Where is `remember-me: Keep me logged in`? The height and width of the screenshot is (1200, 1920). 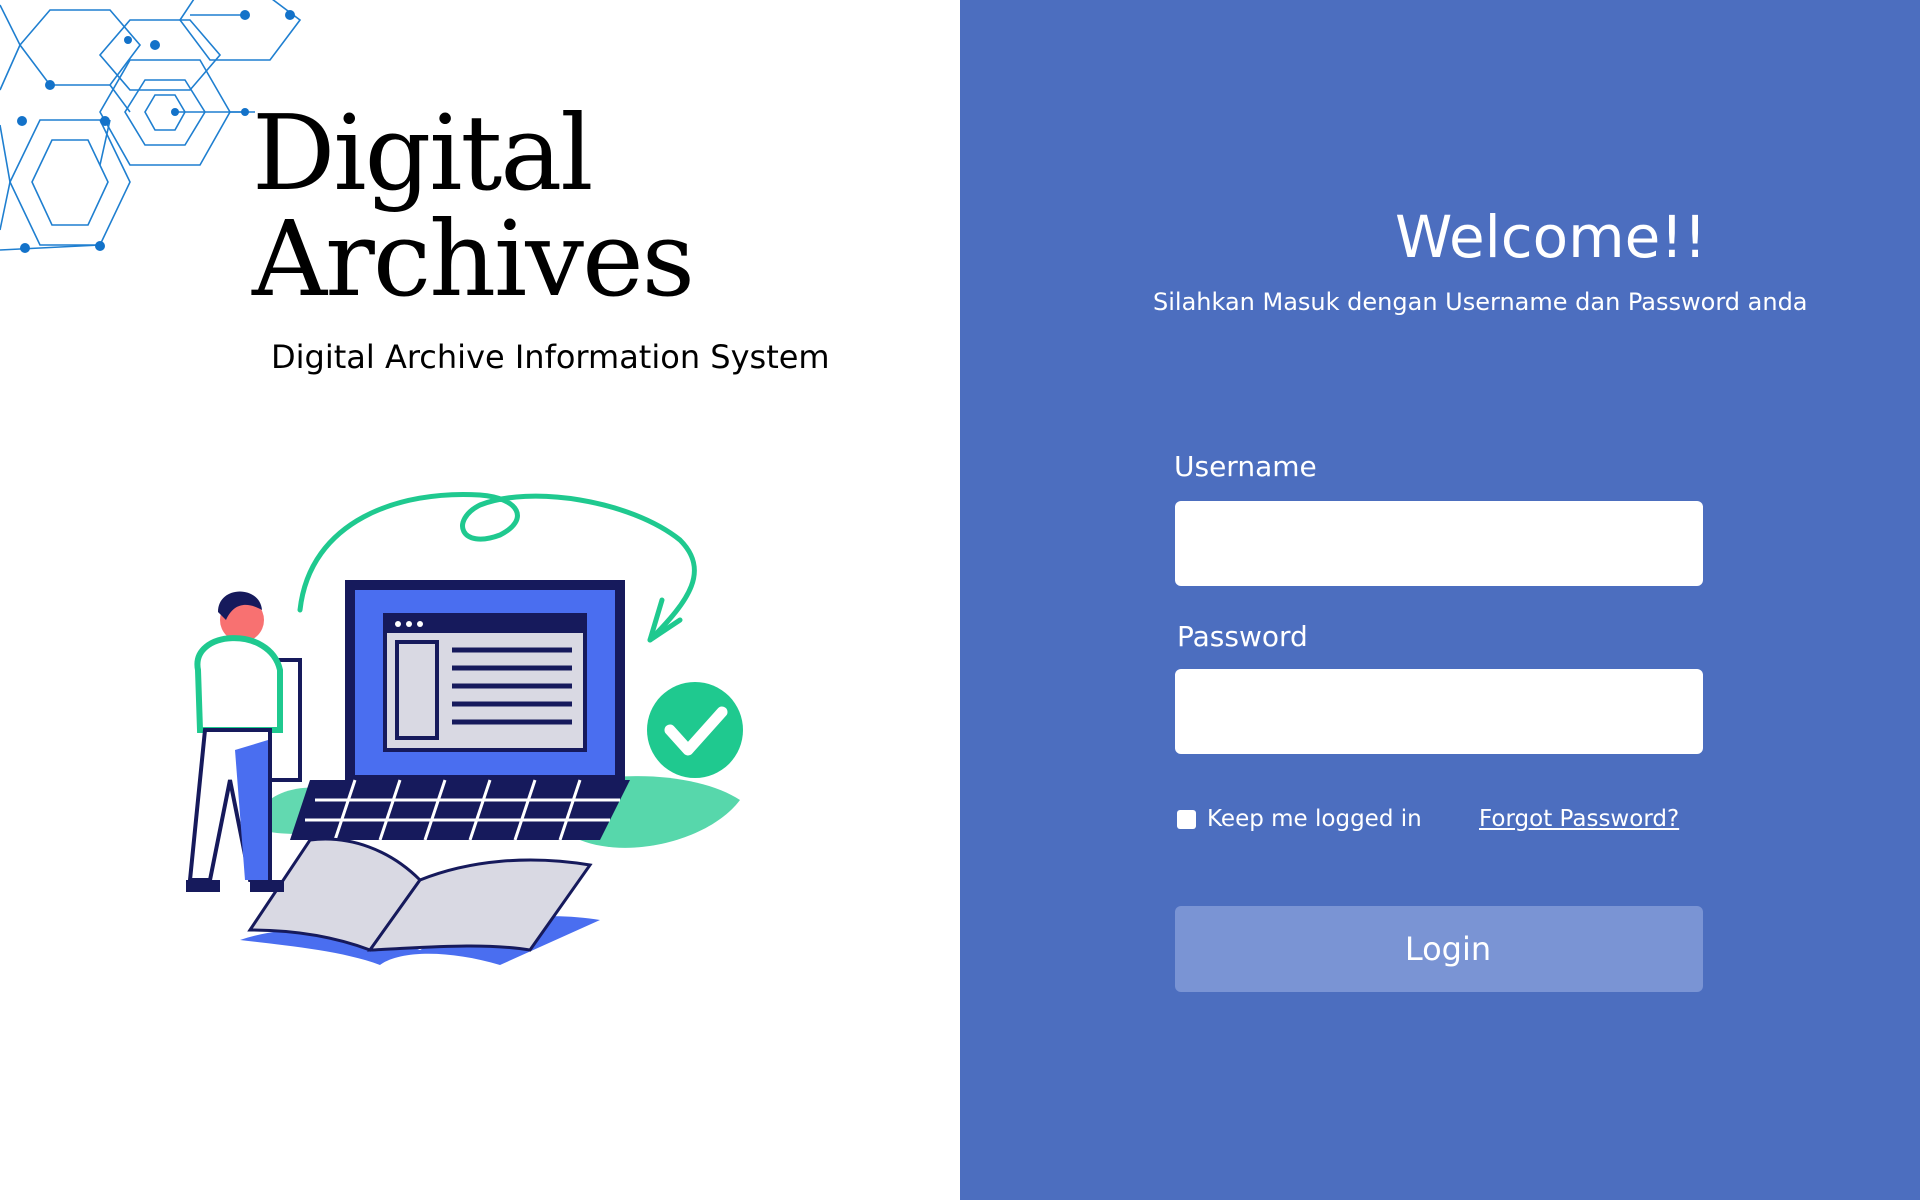 remember-me: Keep me logged in is located at coordinates (1299, 819).